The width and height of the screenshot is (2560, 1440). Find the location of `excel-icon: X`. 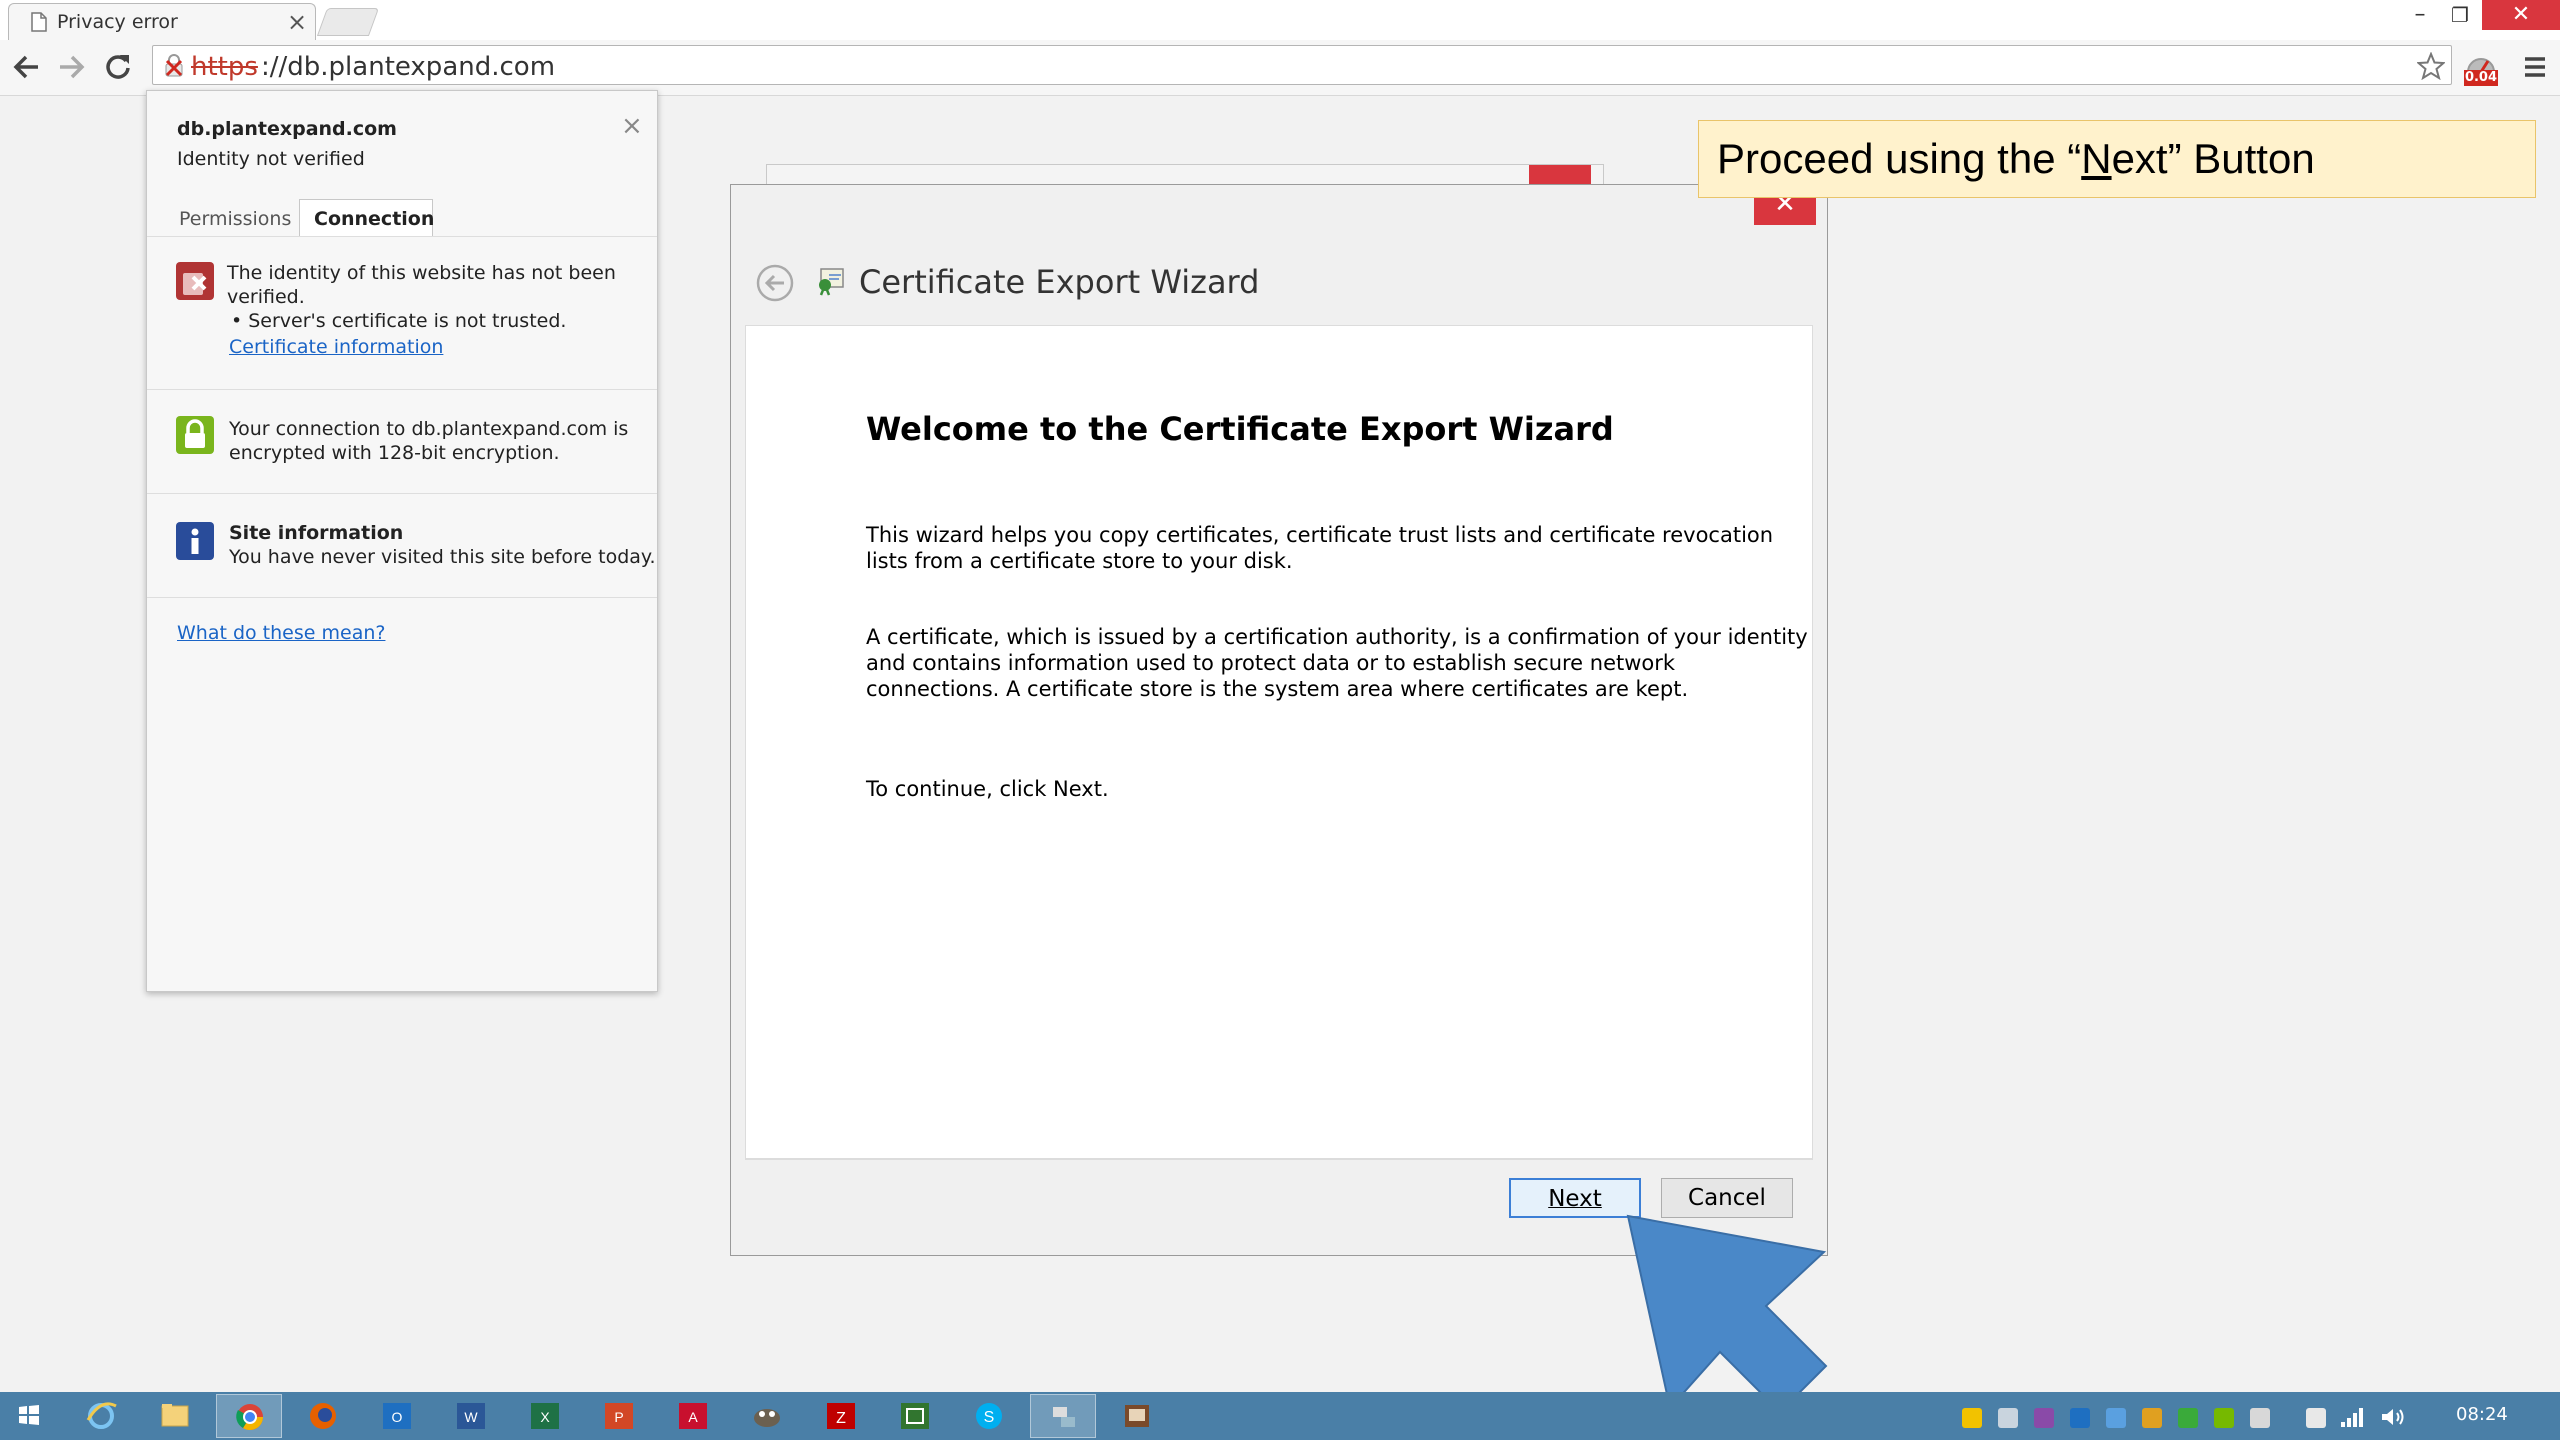

excel-icon: X is located at coordinates (545, 1416).